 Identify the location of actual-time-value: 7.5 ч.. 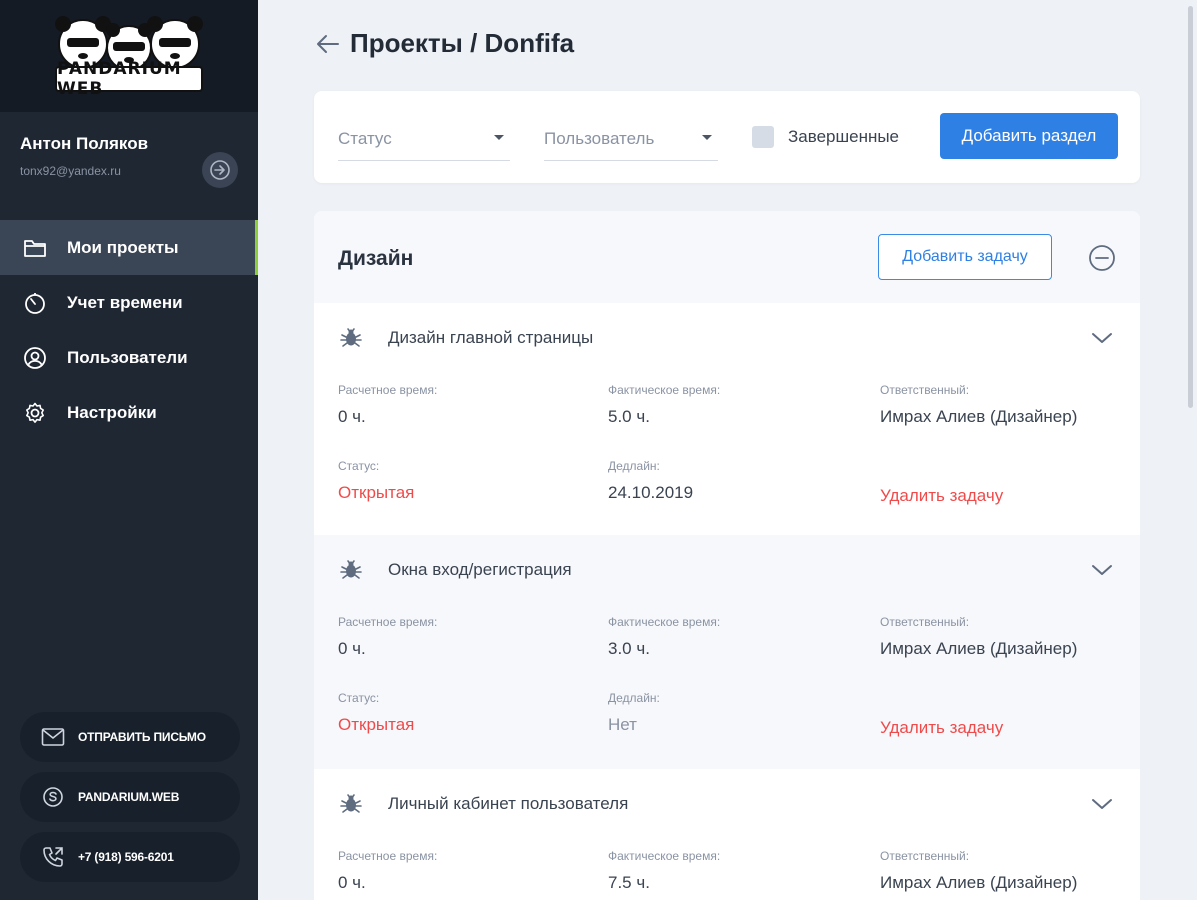
(629, 882).